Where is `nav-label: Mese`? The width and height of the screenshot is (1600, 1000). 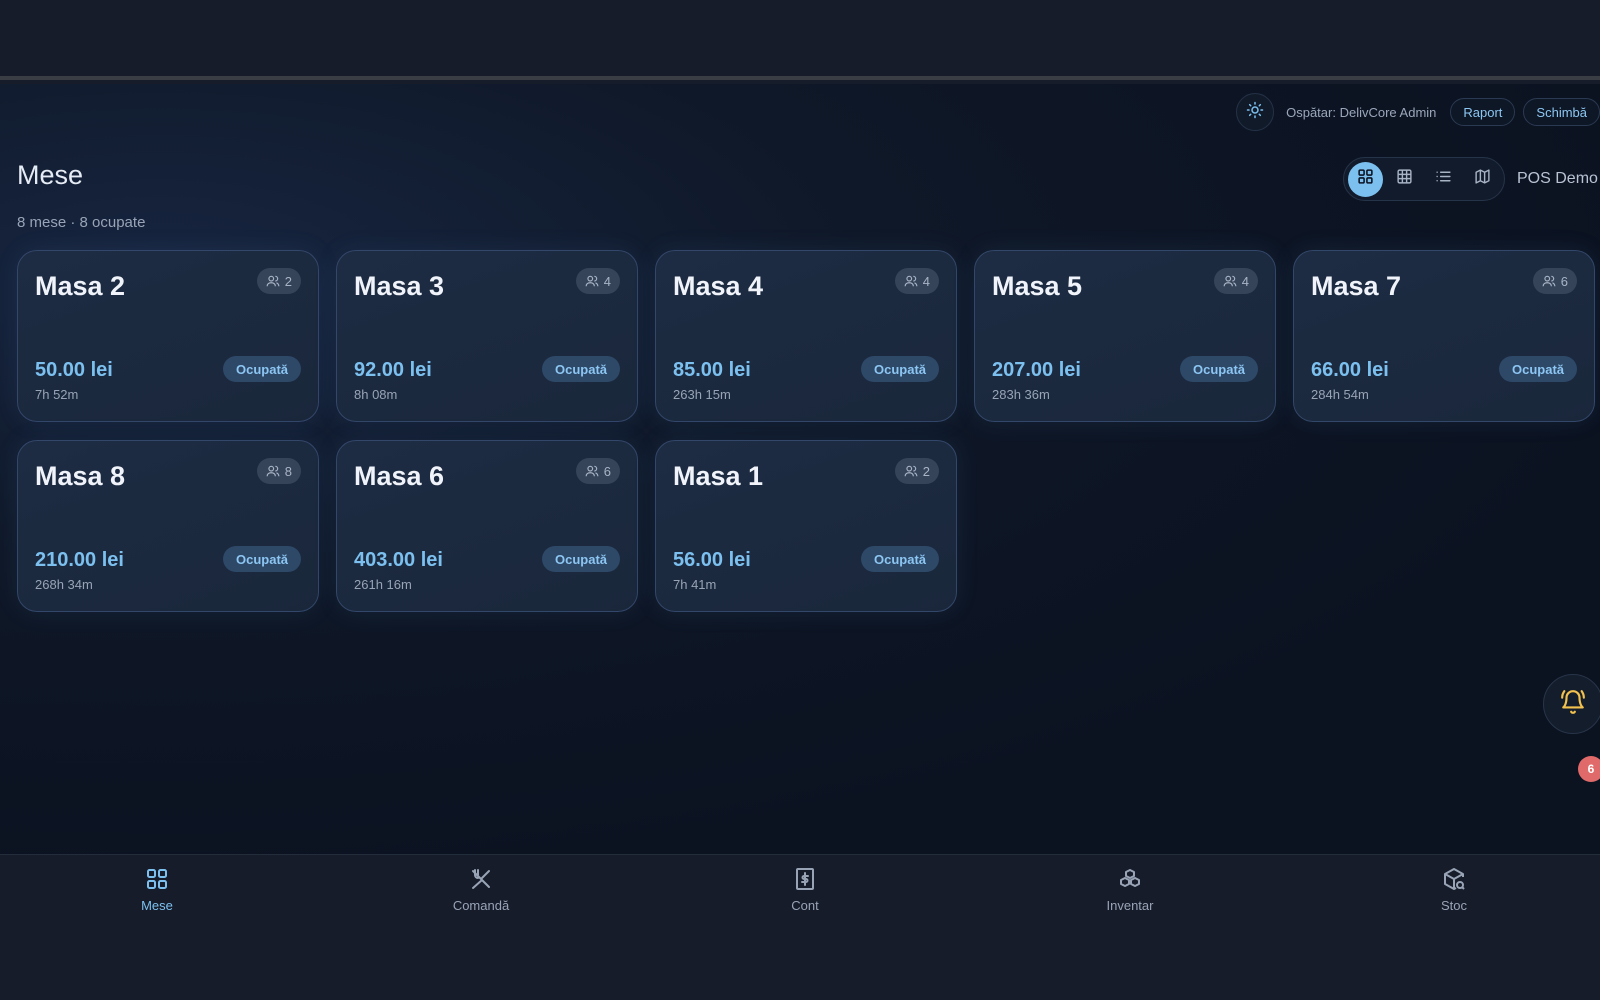 nav-label: Mese is located at coordinates (157, 905).